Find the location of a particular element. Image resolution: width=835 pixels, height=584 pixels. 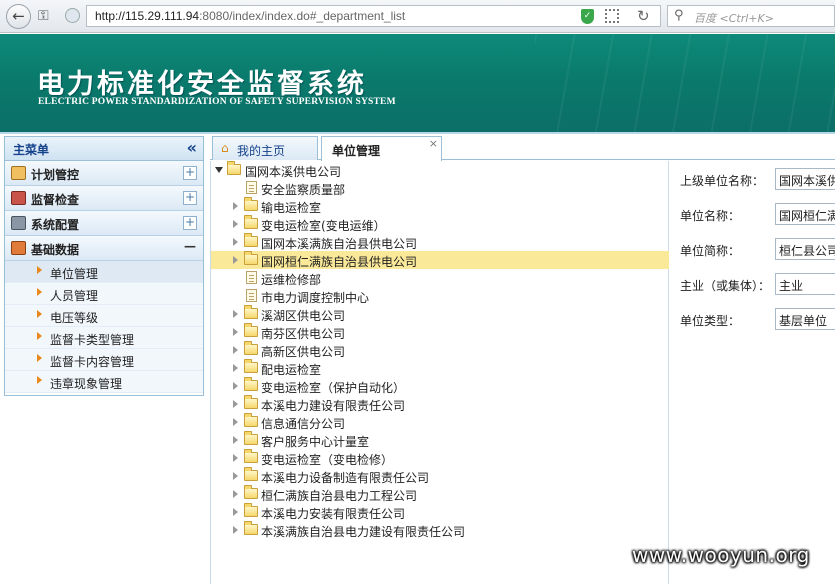

menu-group-label: 基础数据 is located at coordinates (55, 250).